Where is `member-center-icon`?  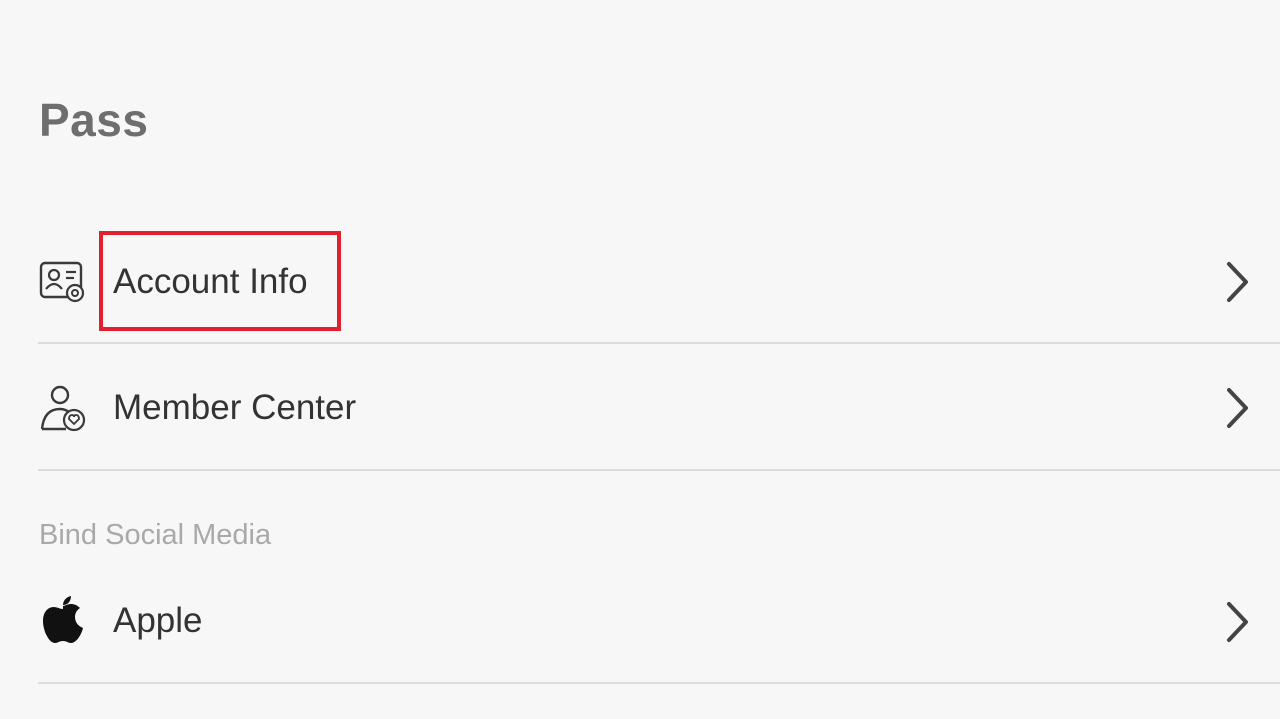 member-center-icon is located at coordinates (63, 408).